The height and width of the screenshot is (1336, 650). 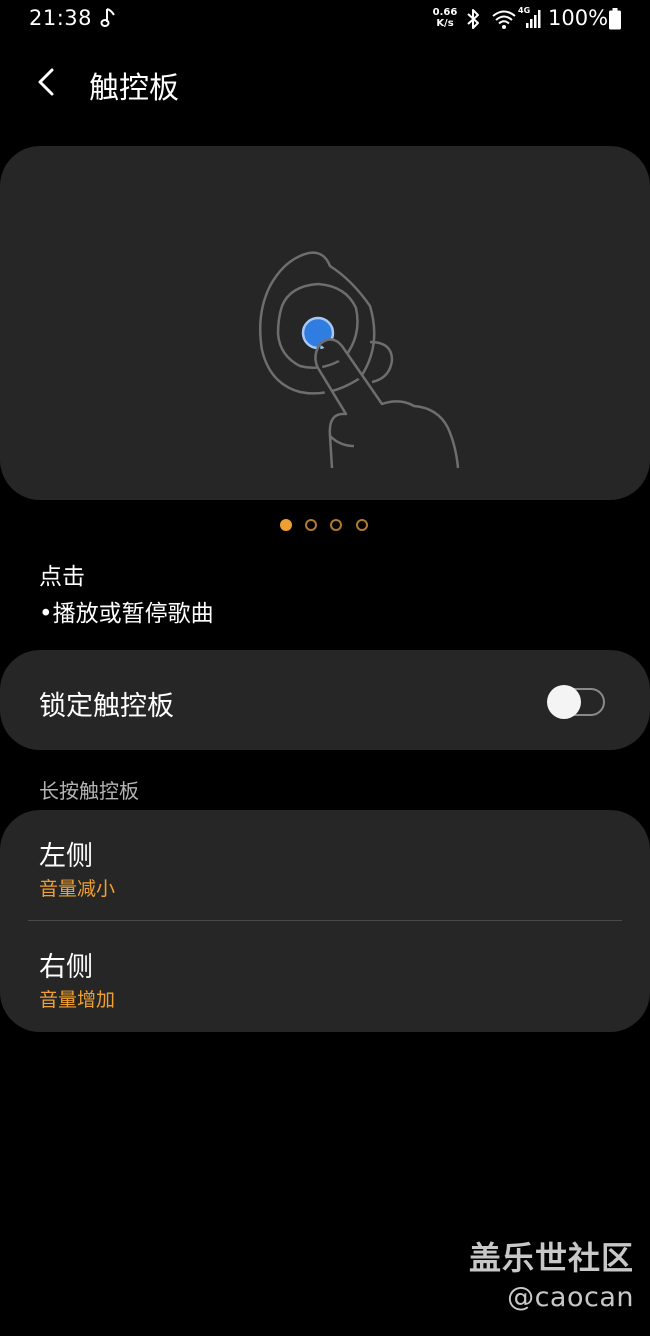 What do you see at coordinates (615, 19) in the screenshot?
I see `battery-icon` at bounding box center [615, 19].